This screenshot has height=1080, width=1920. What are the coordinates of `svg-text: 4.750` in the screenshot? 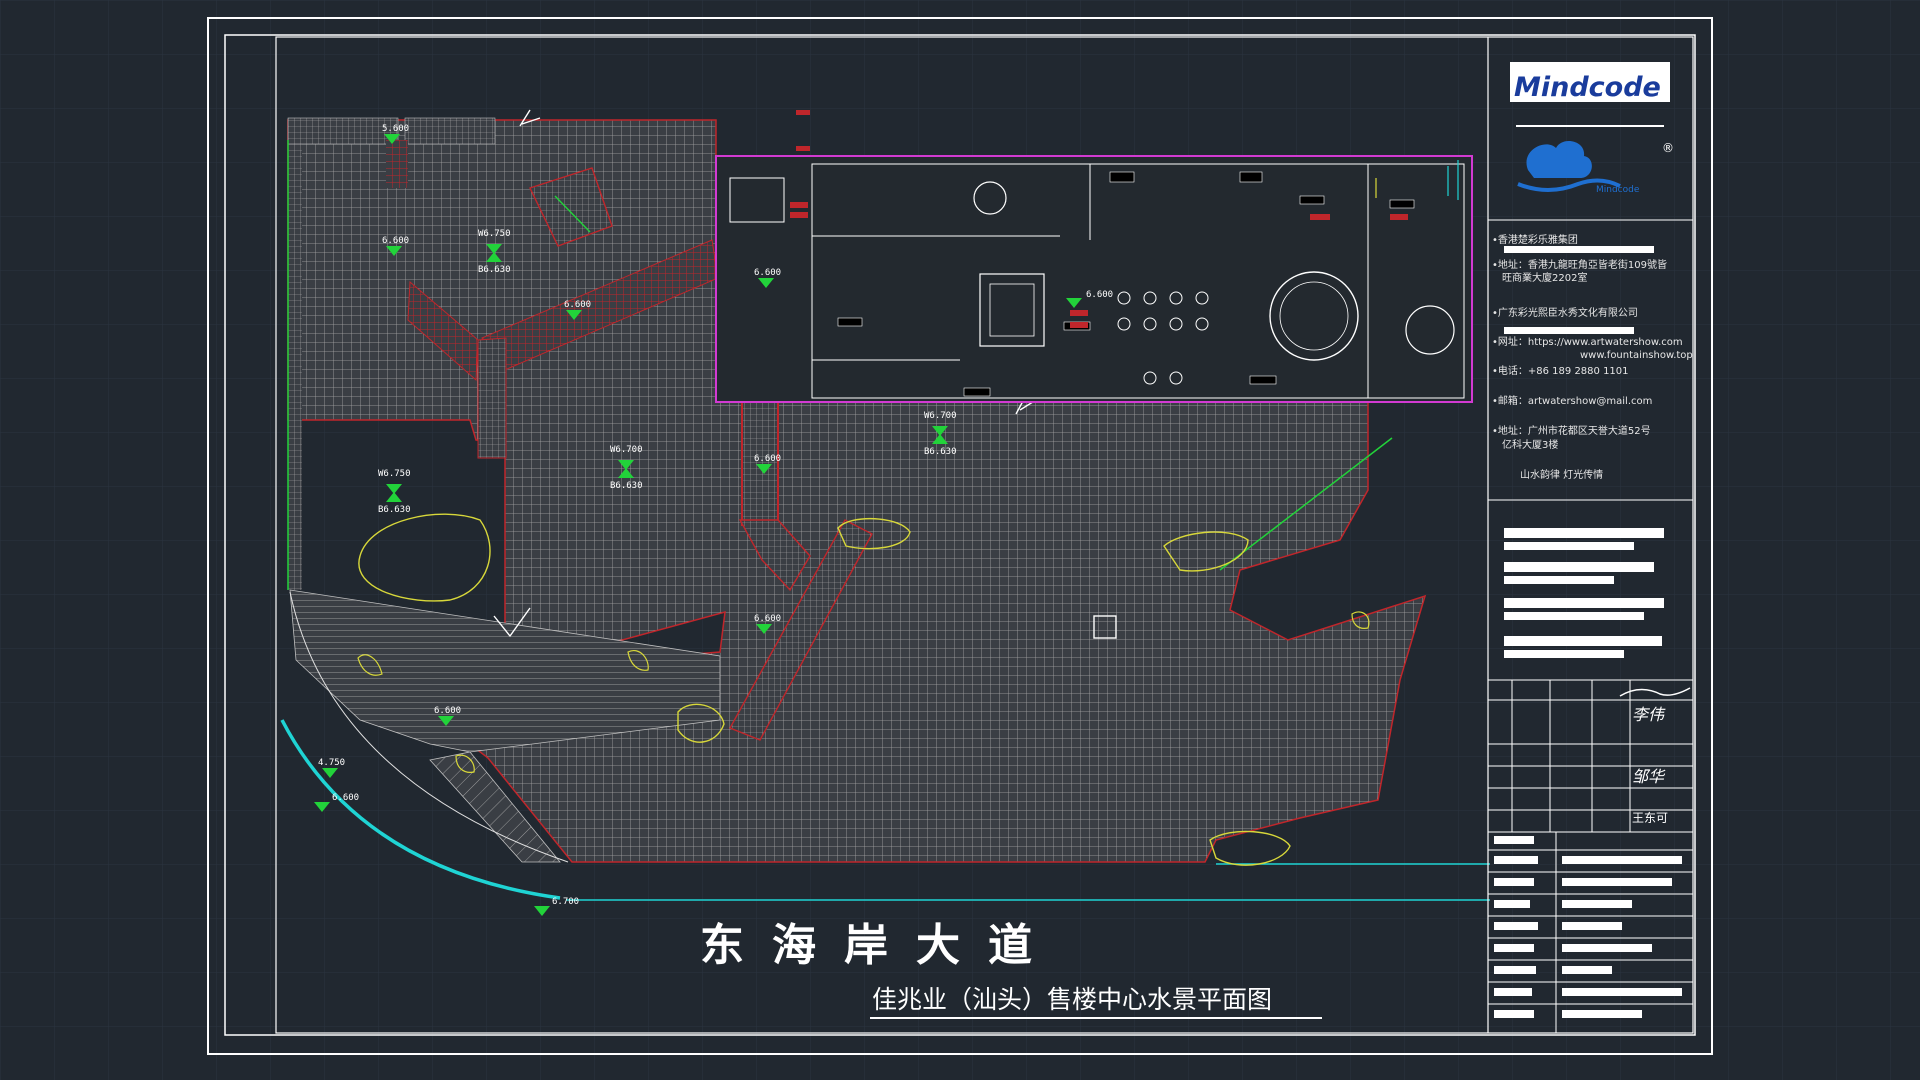 It's located at (331, 763).